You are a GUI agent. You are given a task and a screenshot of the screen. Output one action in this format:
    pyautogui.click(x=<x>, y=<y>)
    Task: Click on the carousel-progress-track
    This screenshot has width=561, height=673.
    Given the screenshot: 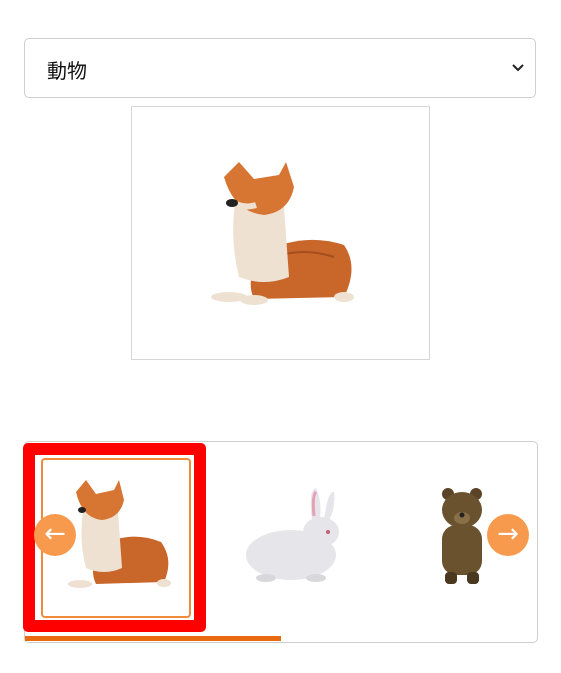 What is the action you would take?
    pyautogui.click(x=280, y=638)
    